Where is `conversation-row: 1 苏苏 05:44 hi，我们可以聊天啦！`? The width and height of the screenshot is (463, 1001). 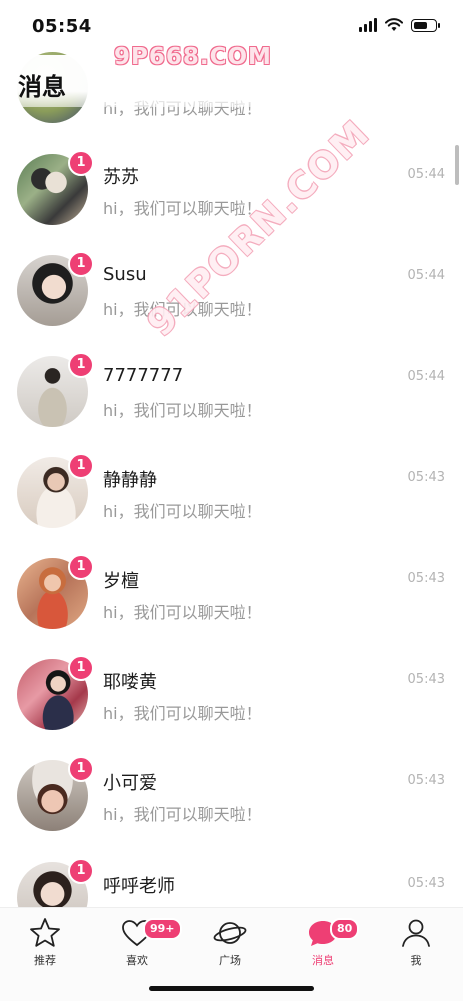 conversation-row: 1 苏苏 05:44 hi，我们可以聊天啦！ is located at coordinates (231, 193).